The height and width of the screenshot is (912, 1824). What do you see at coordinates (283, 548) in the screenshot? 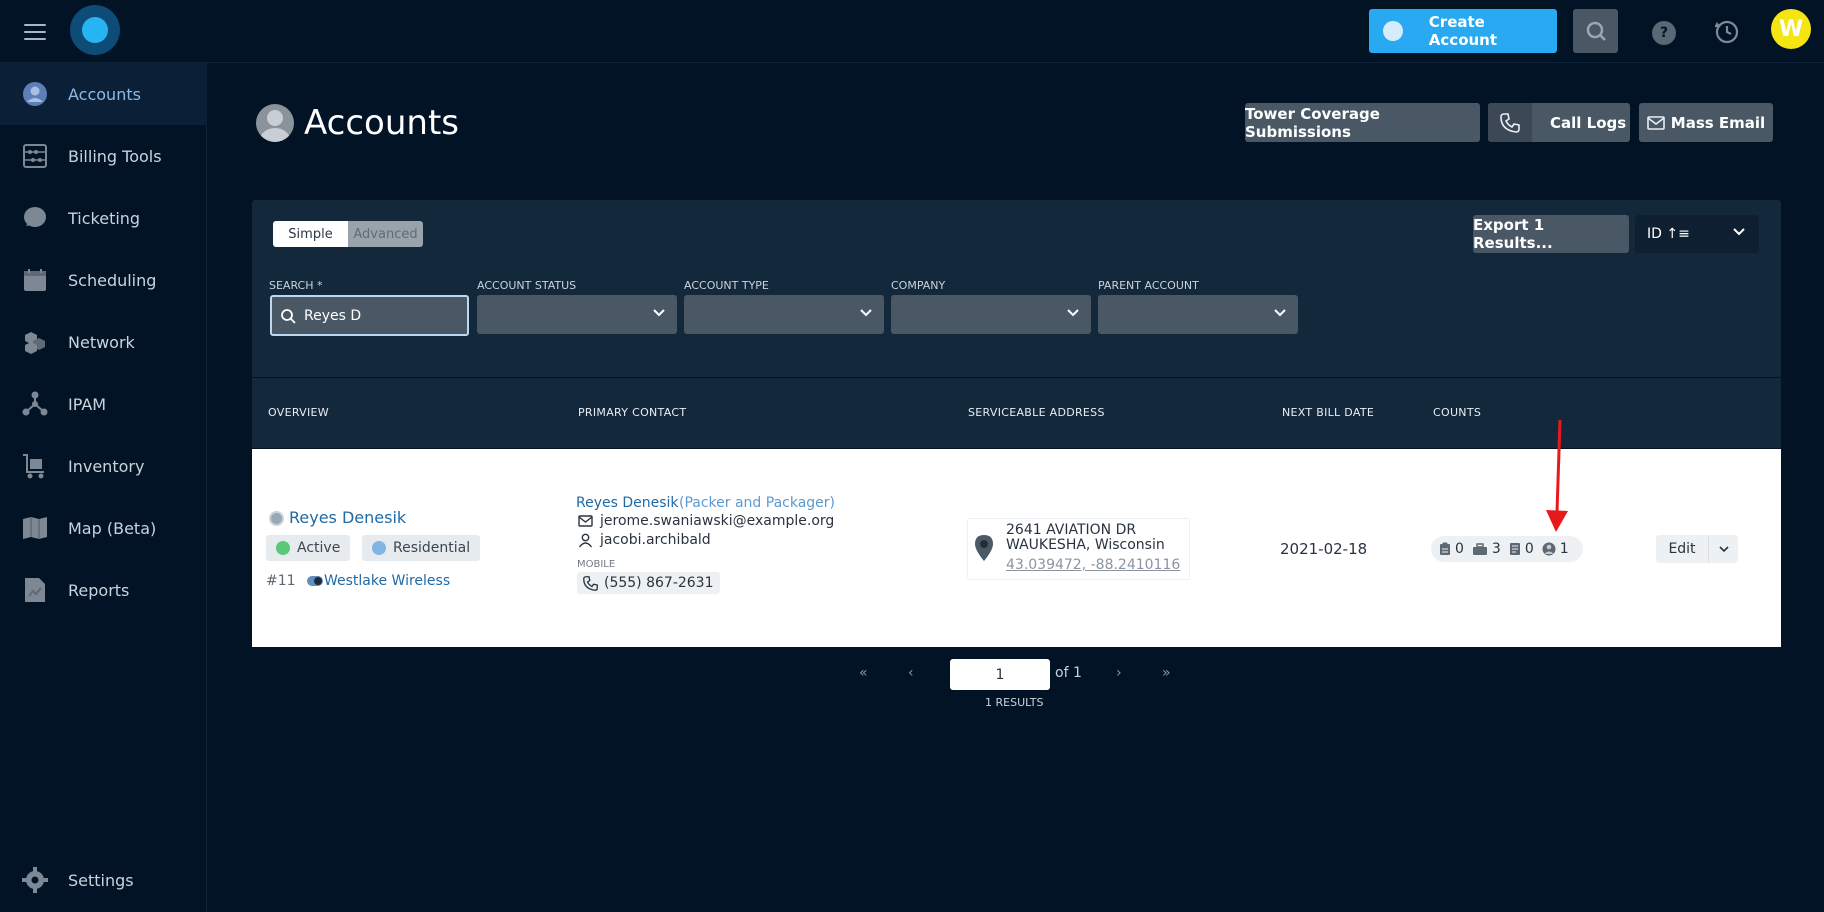
I see `status-dot-icon` at bounding box center [283, 548].